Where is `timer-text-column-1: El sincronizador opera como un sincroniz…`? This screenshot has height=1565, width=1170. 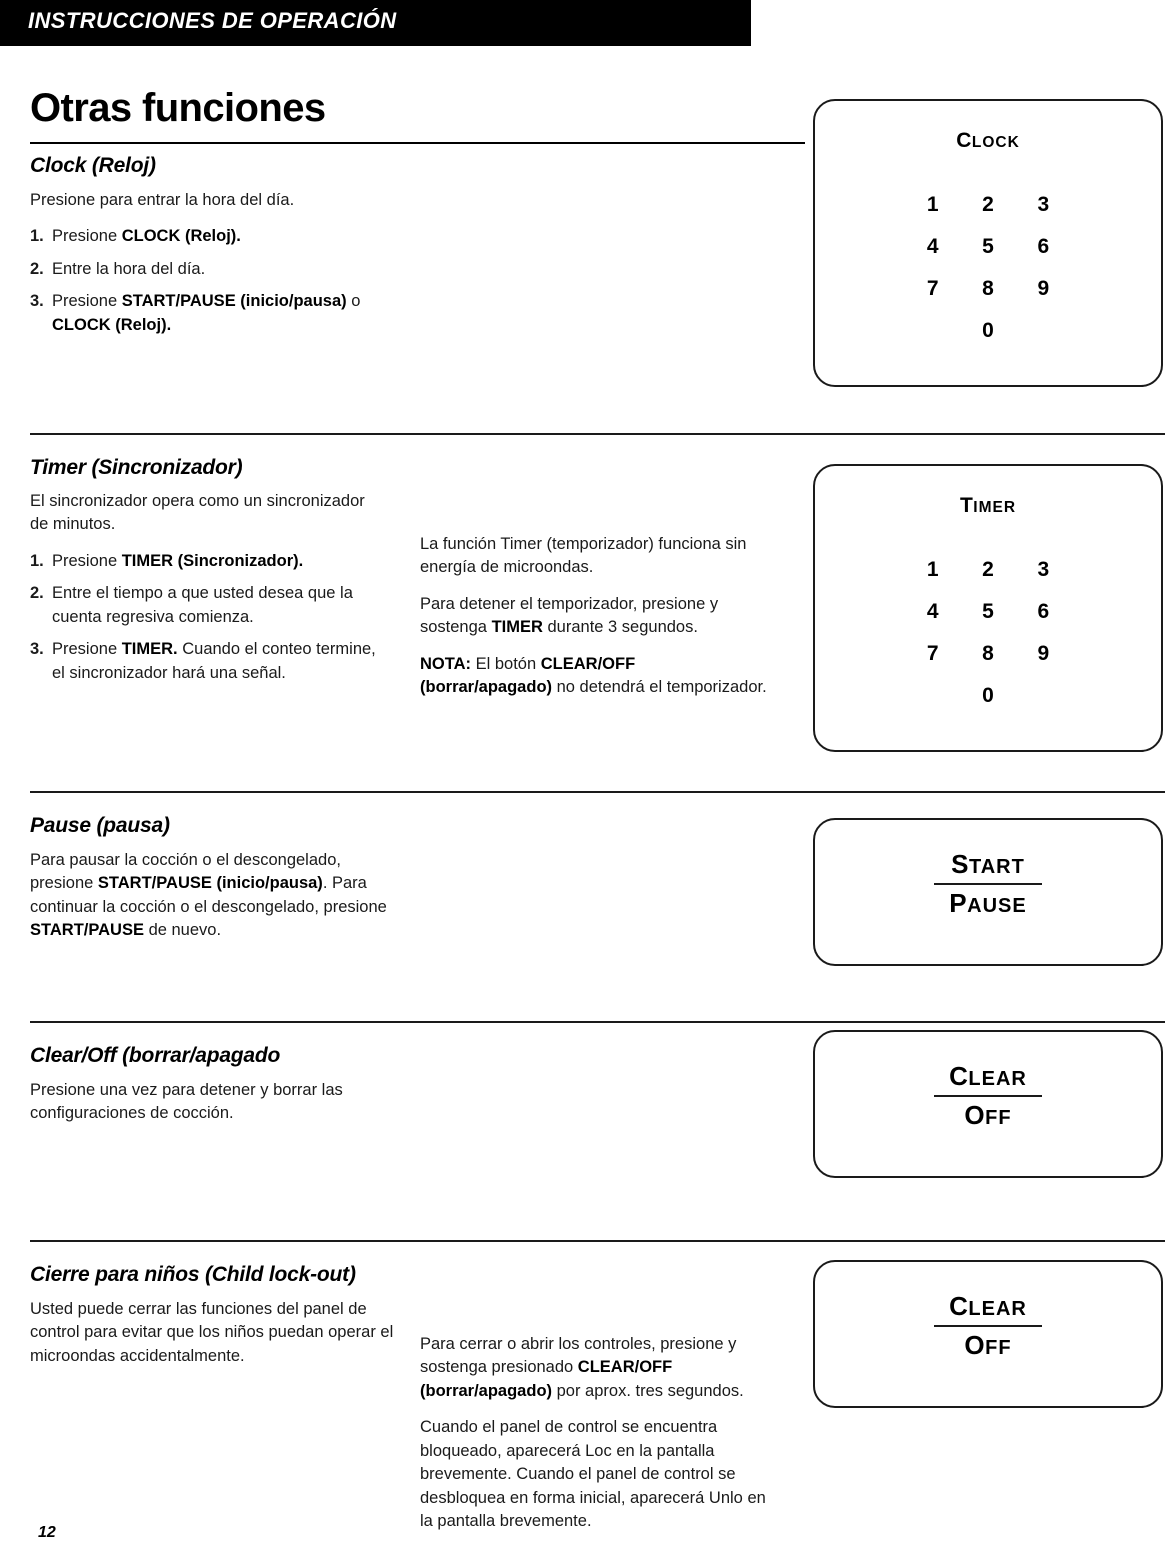
timer-text-column-1: El sincronizador opera como un sincroniz… is located at coordinates (207, 587).